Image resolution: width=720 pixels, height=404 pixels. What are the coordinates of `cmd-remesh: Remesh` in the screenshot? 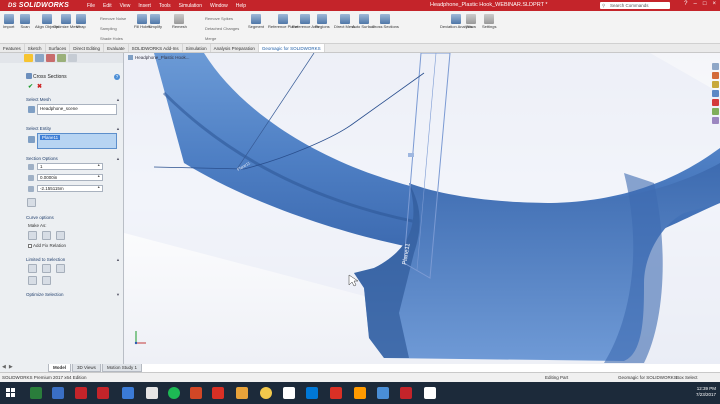 It's located at (179, 22).